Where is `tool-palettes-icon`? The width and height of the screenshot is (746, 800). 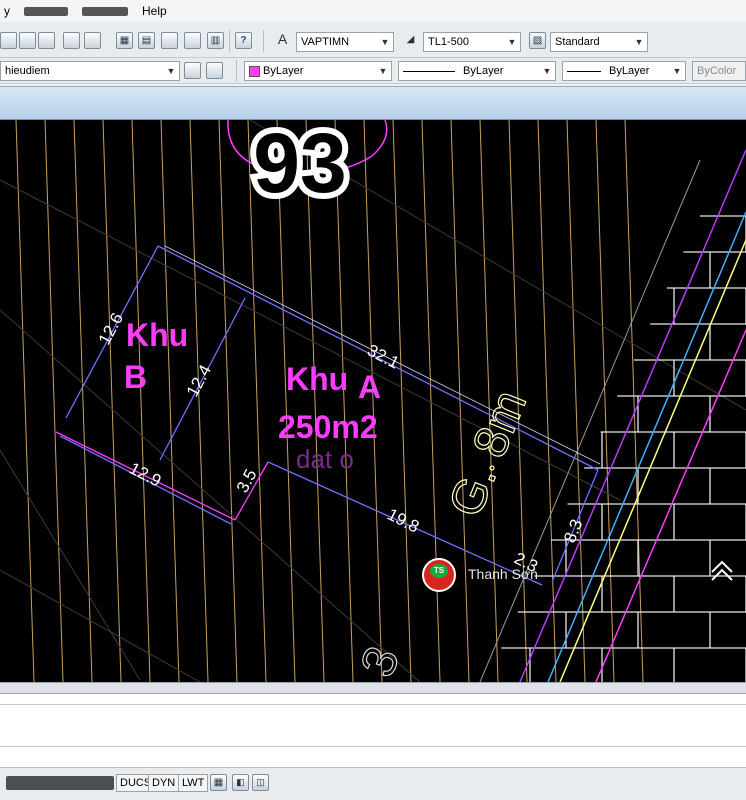
tool-palettes-icon is located at coordinates (169, 40).